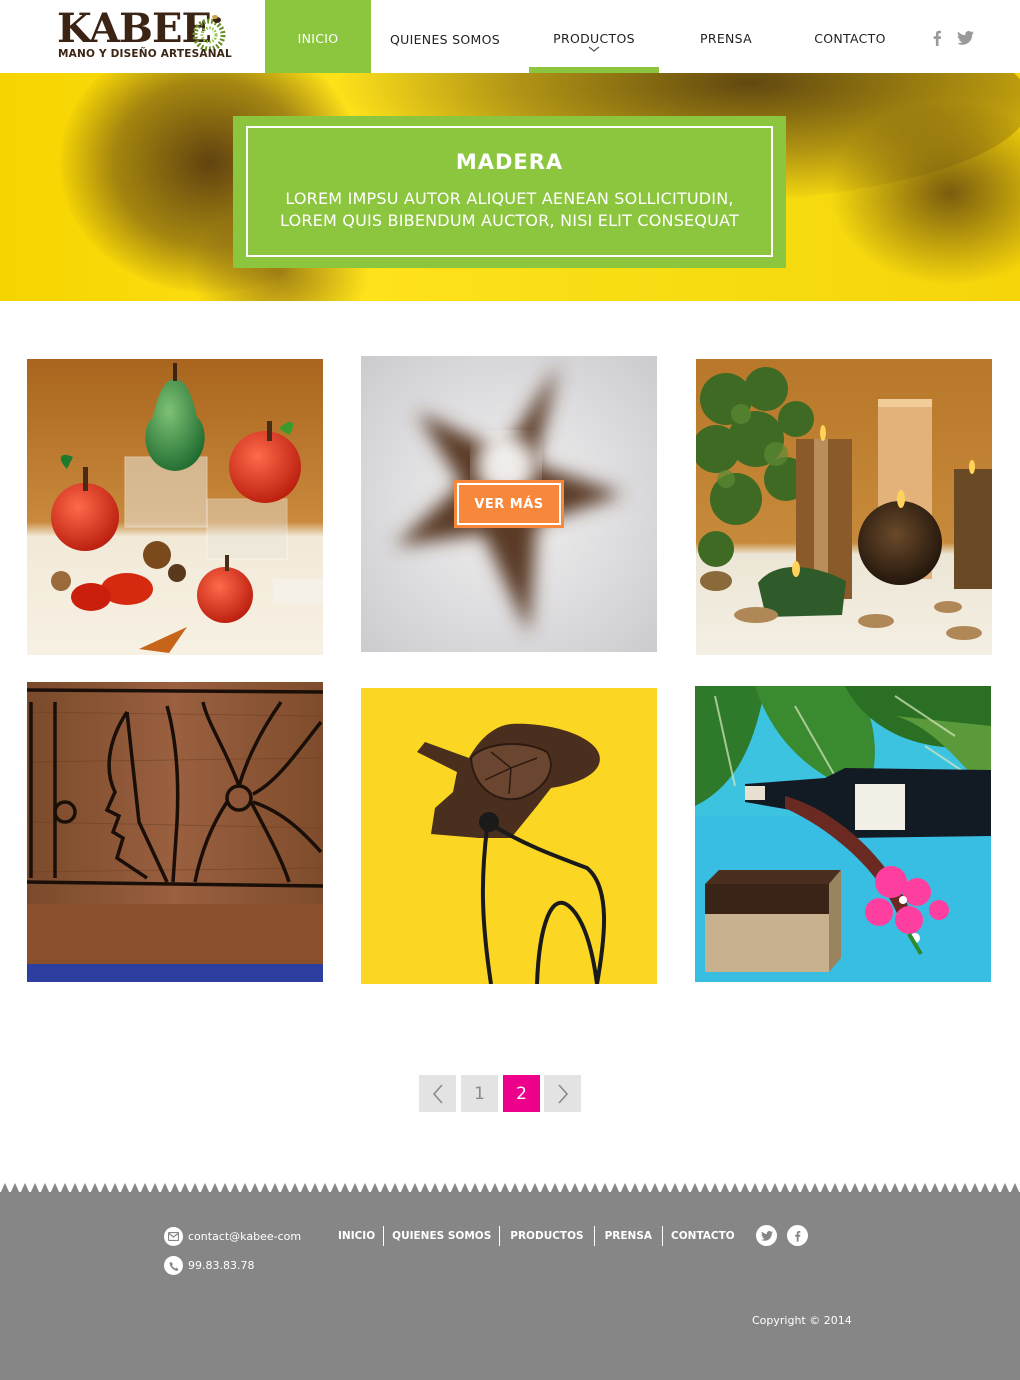 The image size is (1020, 1380). What do you see at coordinates (726, 36) in the screenshot?
I see `nav-item-prensa: PRENSA` at bounding box center [726, 36].